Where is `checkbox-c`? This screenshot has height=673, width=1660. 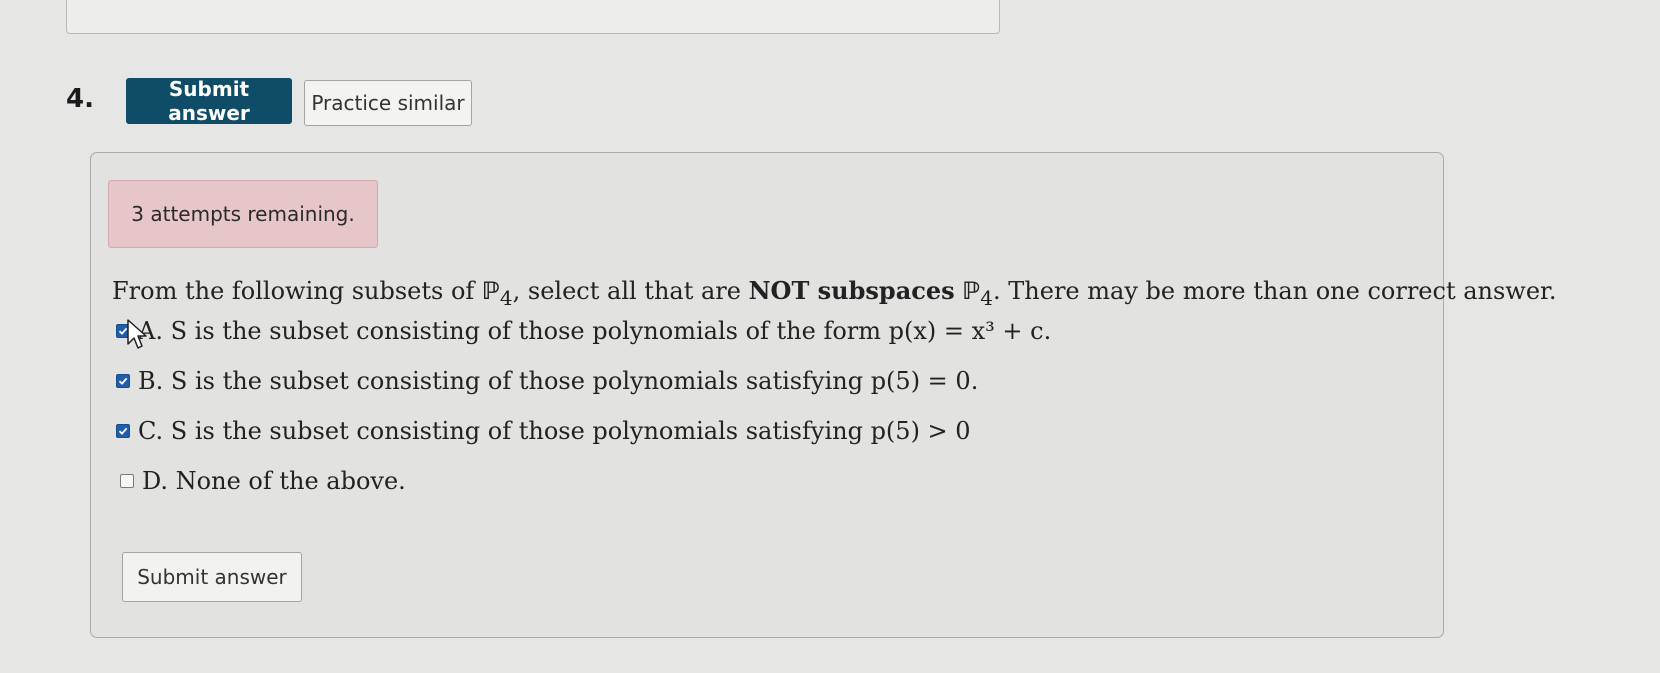 checkbox-c is located at coordinates (123, 431).